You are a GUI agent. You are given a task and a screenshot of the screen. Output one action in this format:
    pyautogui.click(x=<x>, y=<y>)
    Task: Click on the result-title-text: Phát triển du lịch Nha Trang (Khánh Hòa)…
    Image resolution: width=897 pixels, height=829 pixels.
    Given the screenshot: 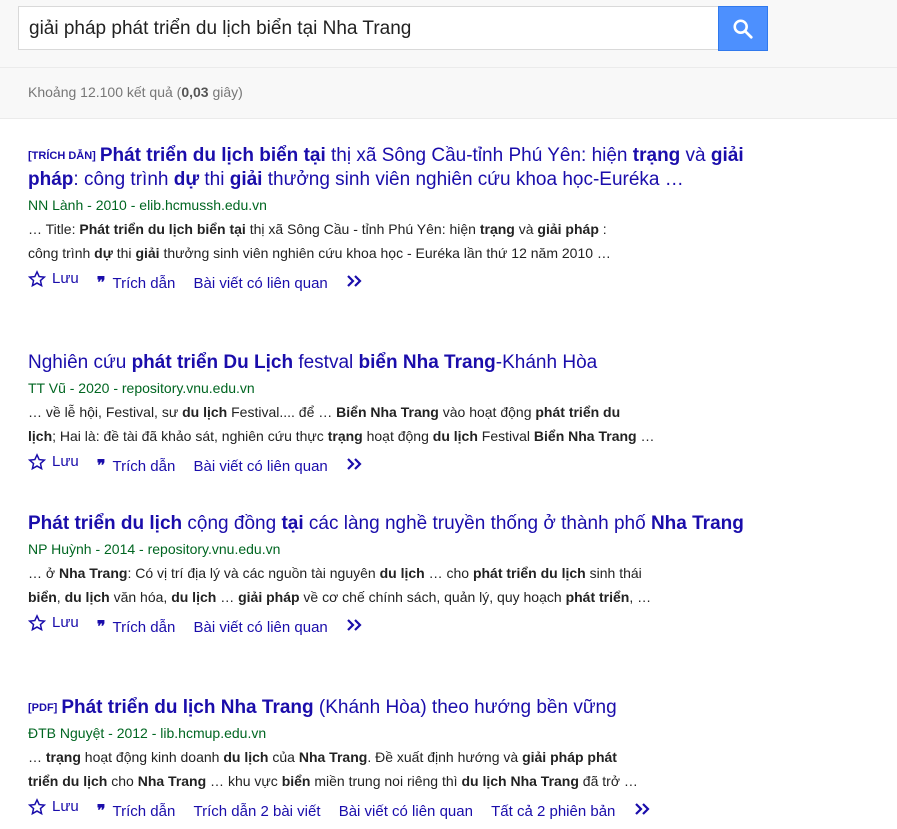 What is the action you would take?
    pyautogui.click(x=338, y=707)
    